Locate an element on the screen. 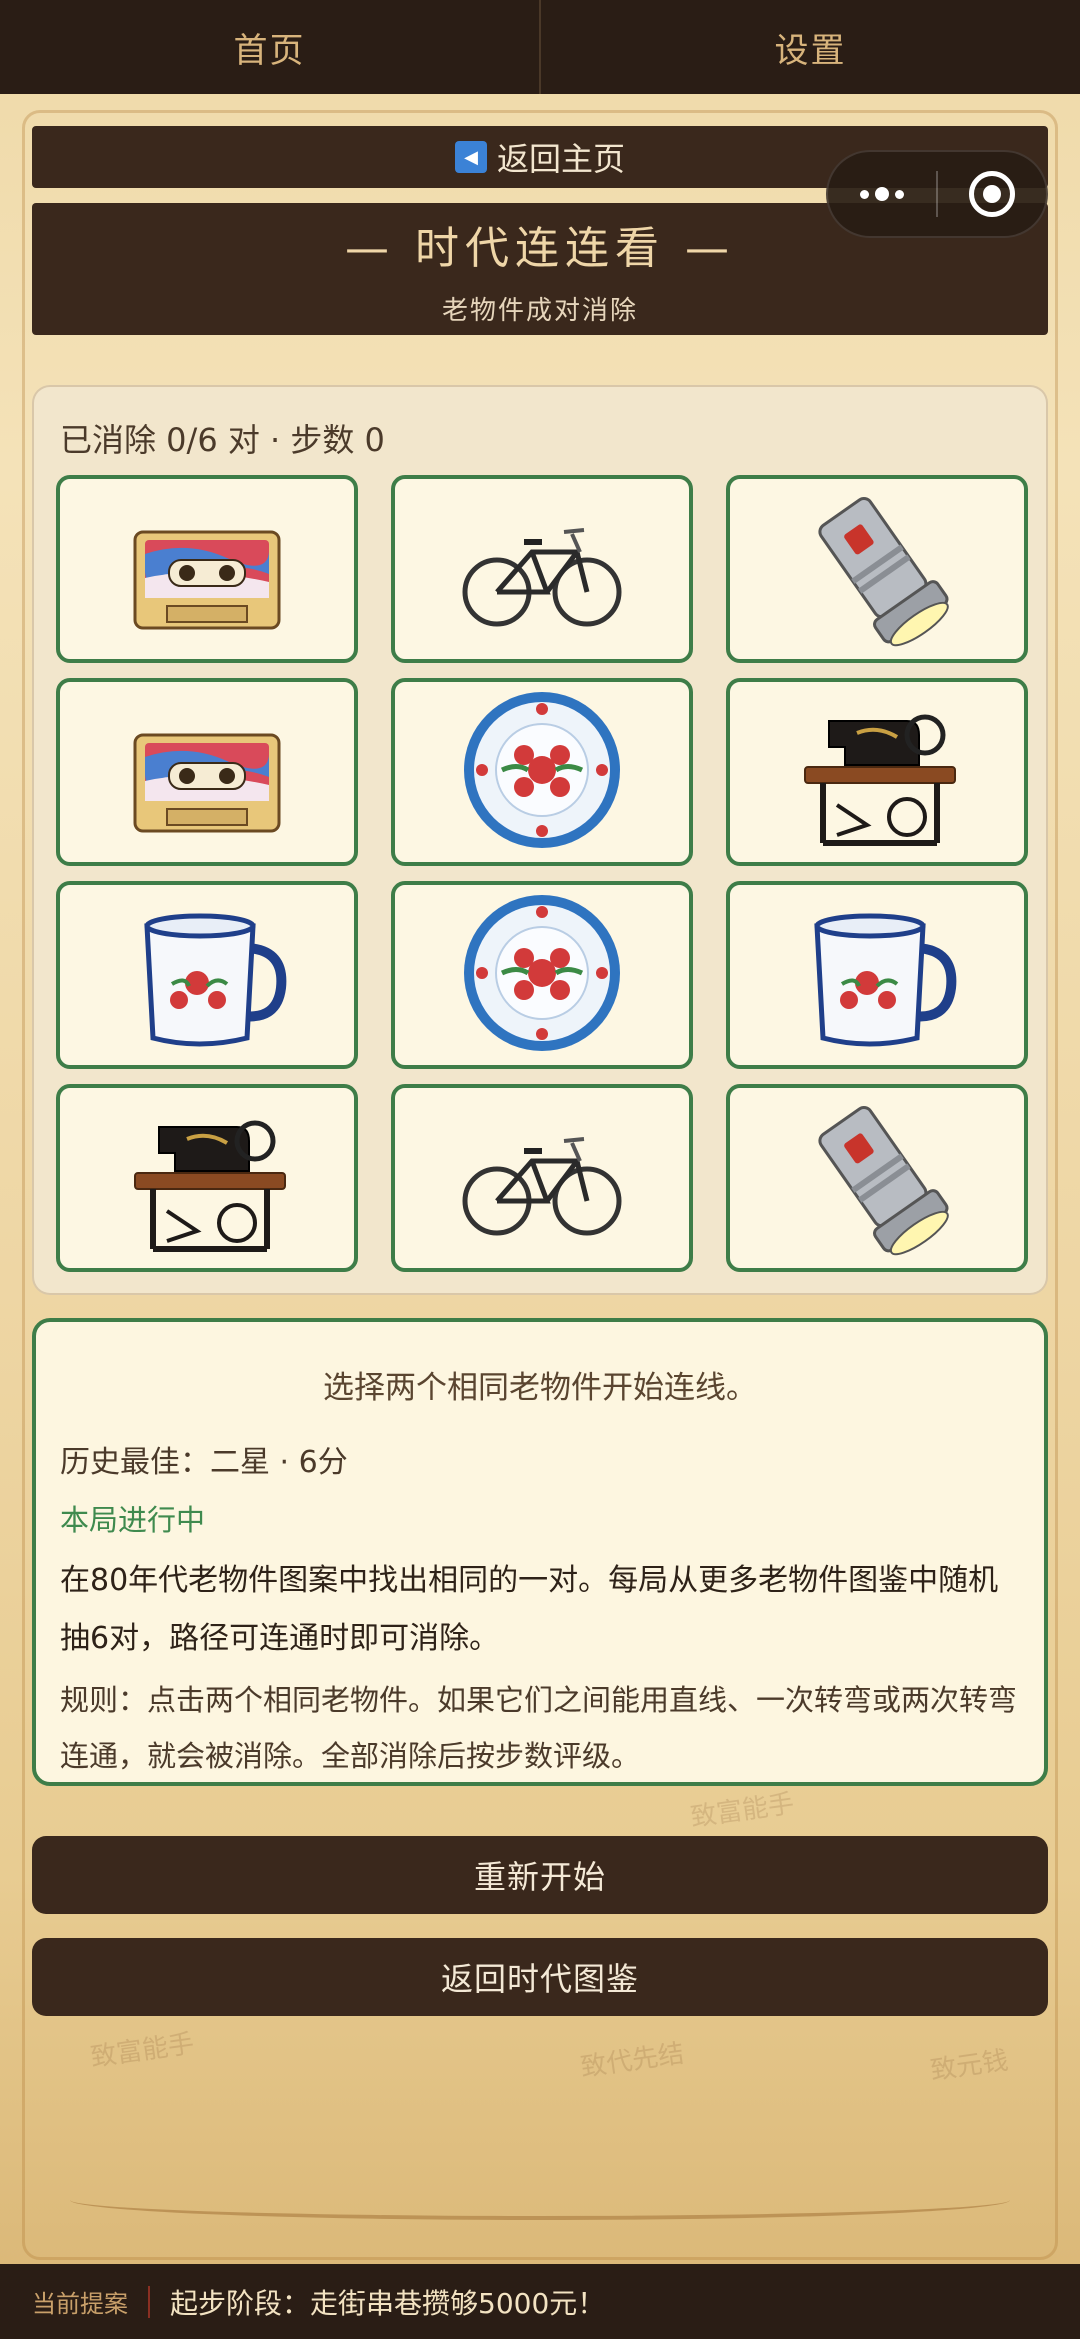  tab-home: 首页 is located at coordinates (269, 47).